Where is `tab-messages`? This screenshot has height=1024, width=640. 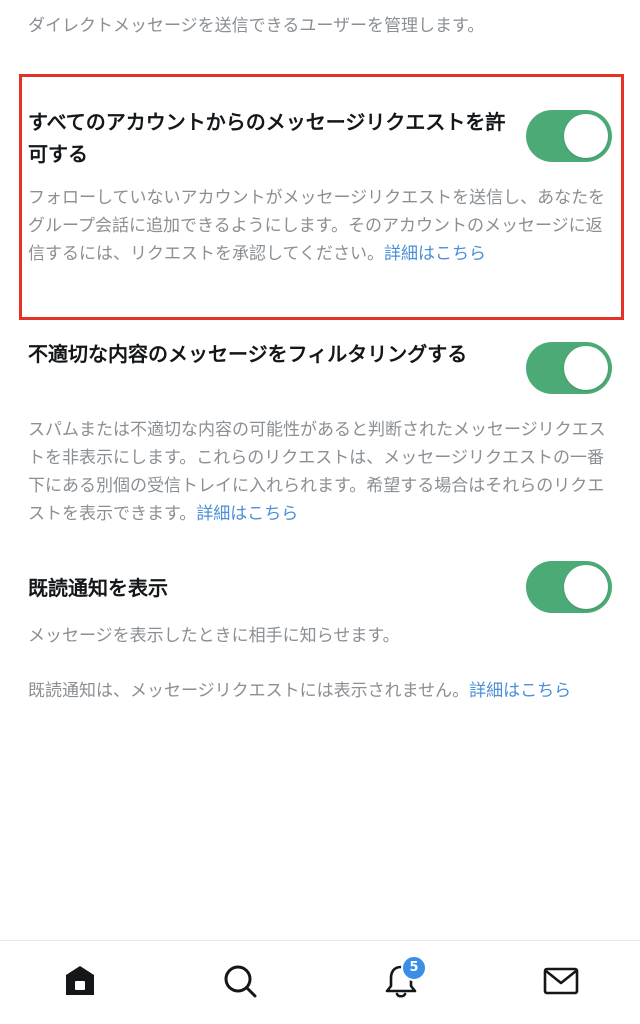
tab-messages is located at coordinates (561, 981).